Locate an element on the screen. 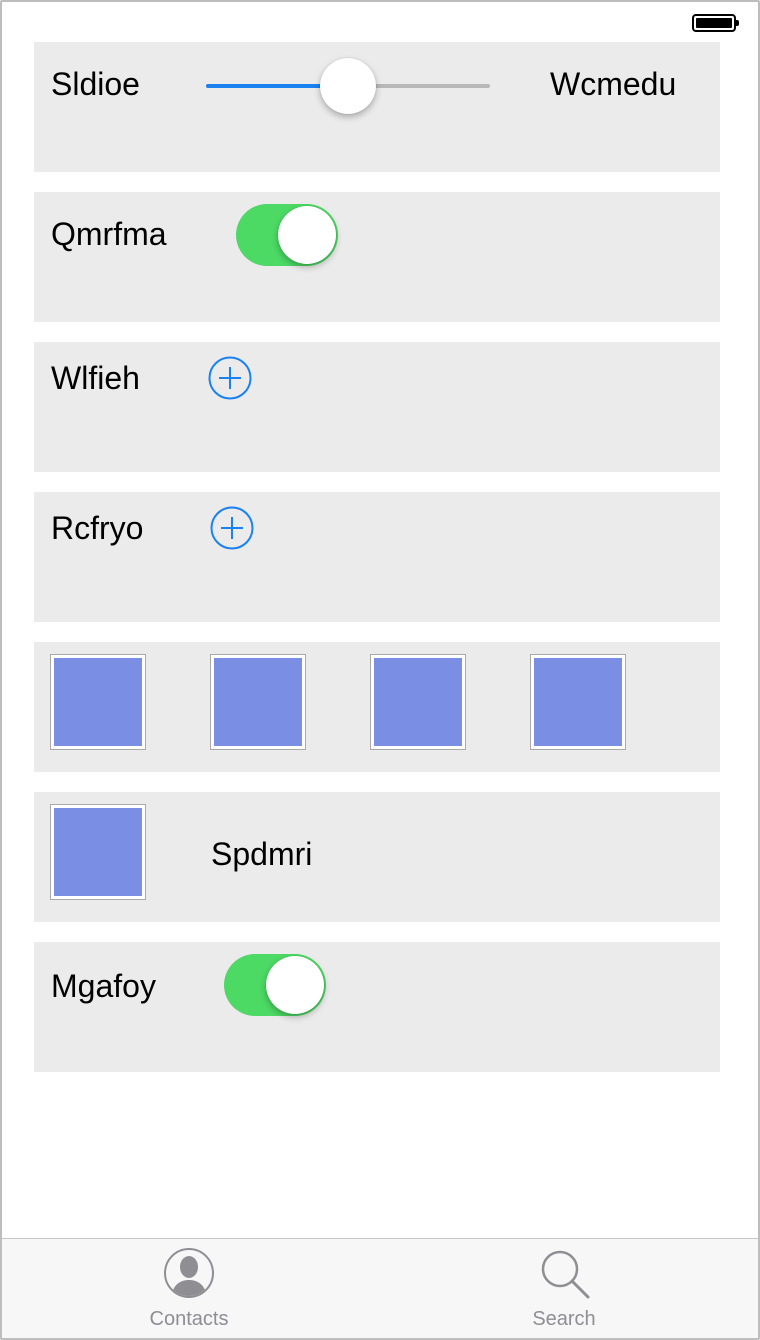 The height and width of the screenshot is (1340, 760). tab-bar: Contacts Search is located at coordinates (380, 1288).